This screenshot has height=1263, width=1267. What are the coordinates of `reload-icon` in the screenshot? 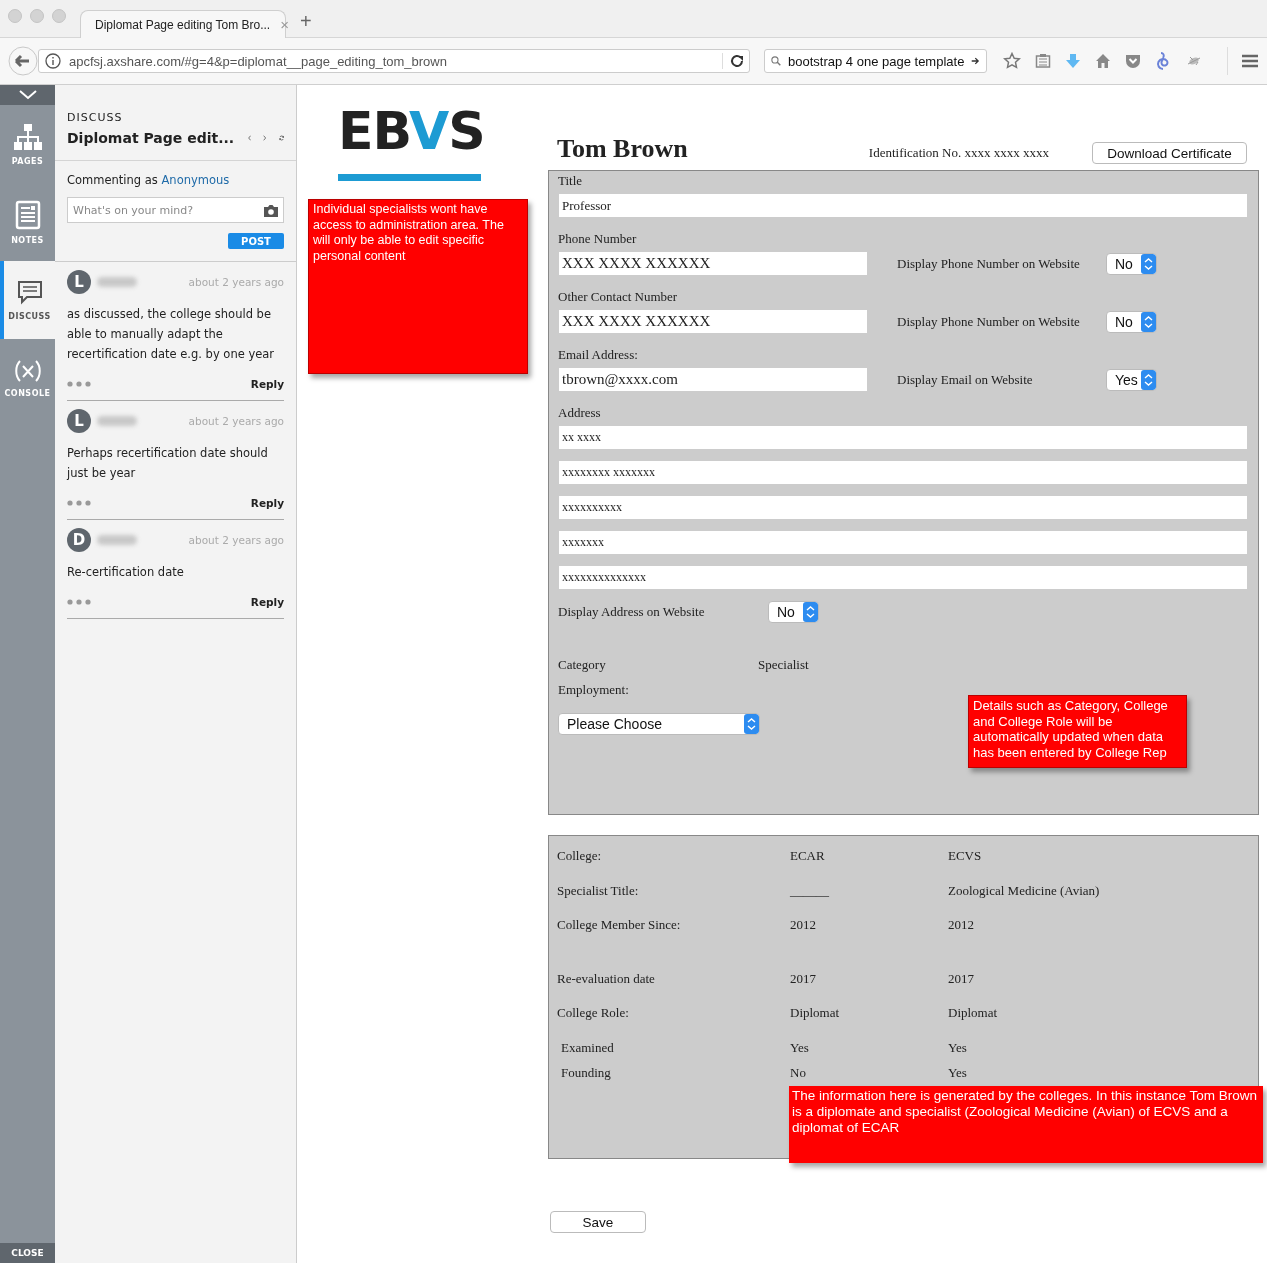 It's located at (733, 61).